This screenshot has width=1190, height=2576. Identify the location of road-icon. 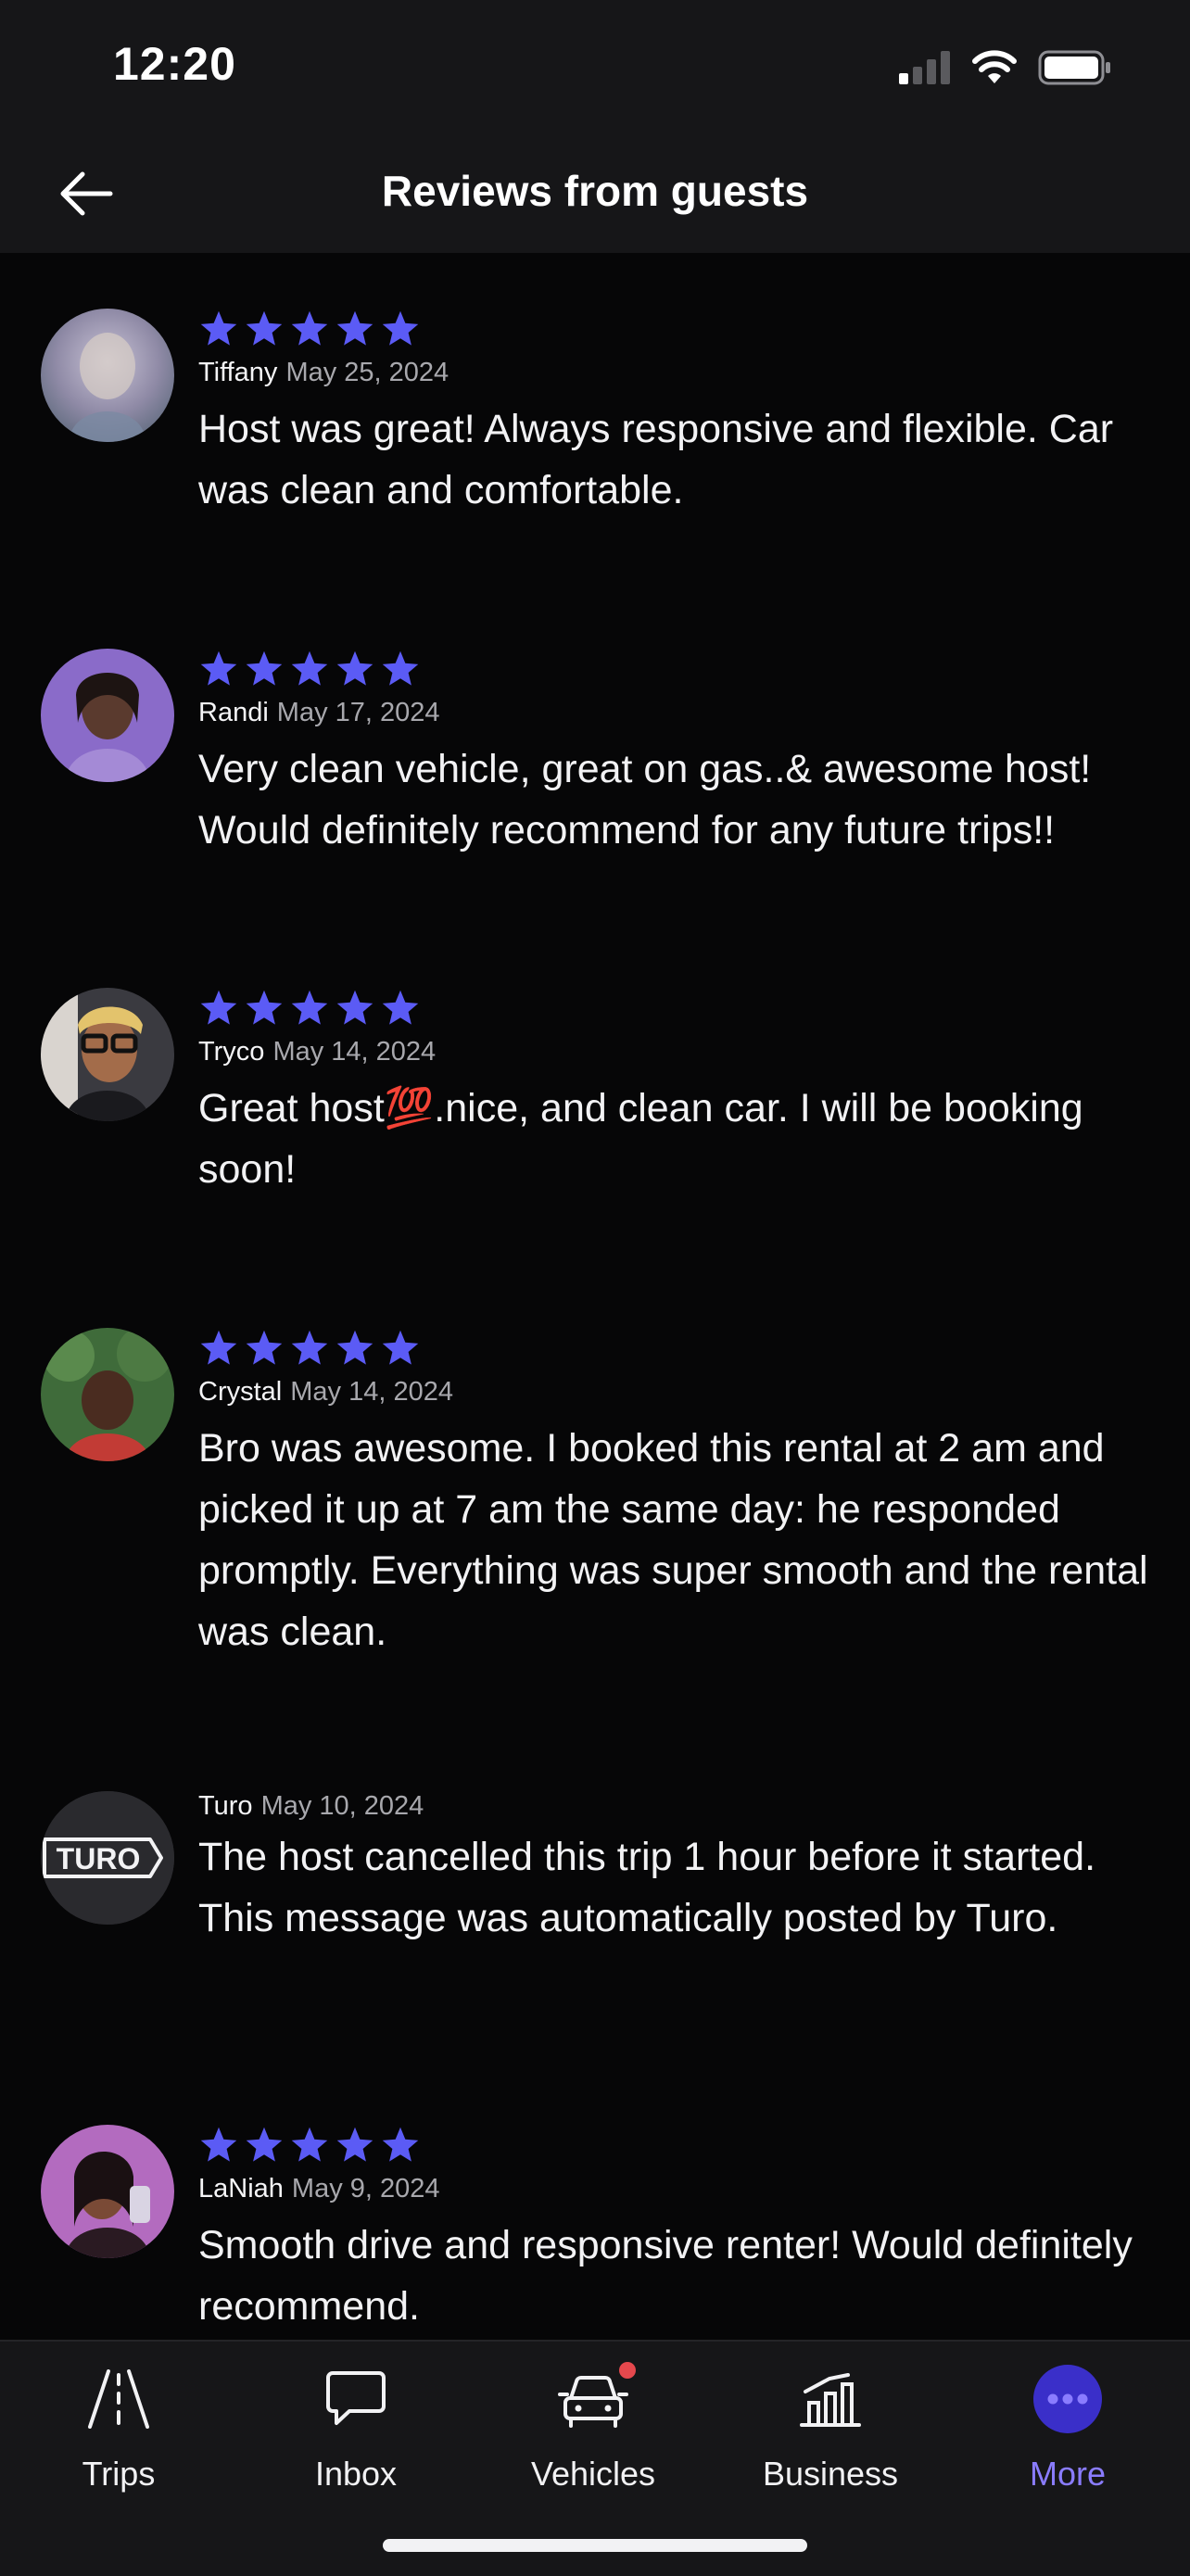
(118, 2399).